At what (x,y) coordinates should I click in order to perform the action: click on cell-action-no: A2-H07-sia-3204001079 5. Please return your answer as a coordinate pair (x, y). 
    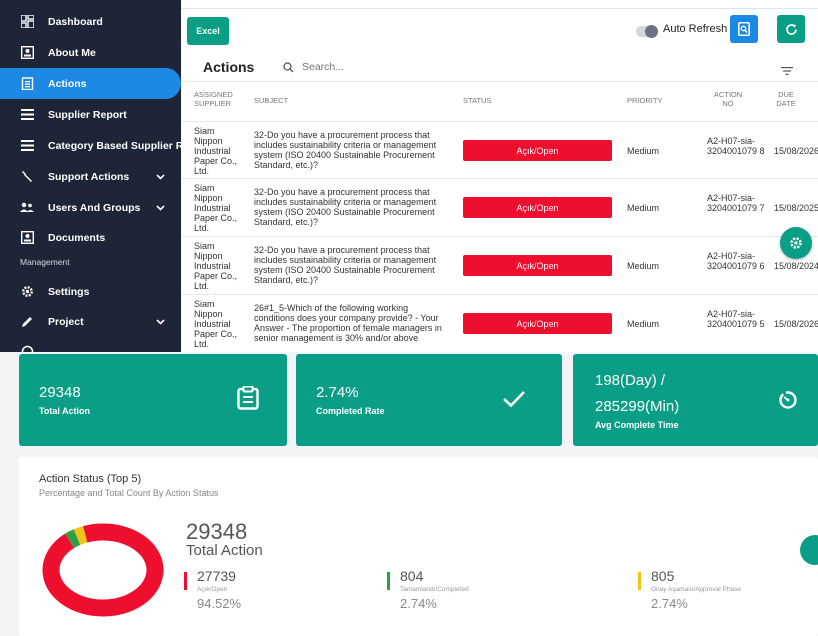
    Looking at the image, I should click on (736, 319).